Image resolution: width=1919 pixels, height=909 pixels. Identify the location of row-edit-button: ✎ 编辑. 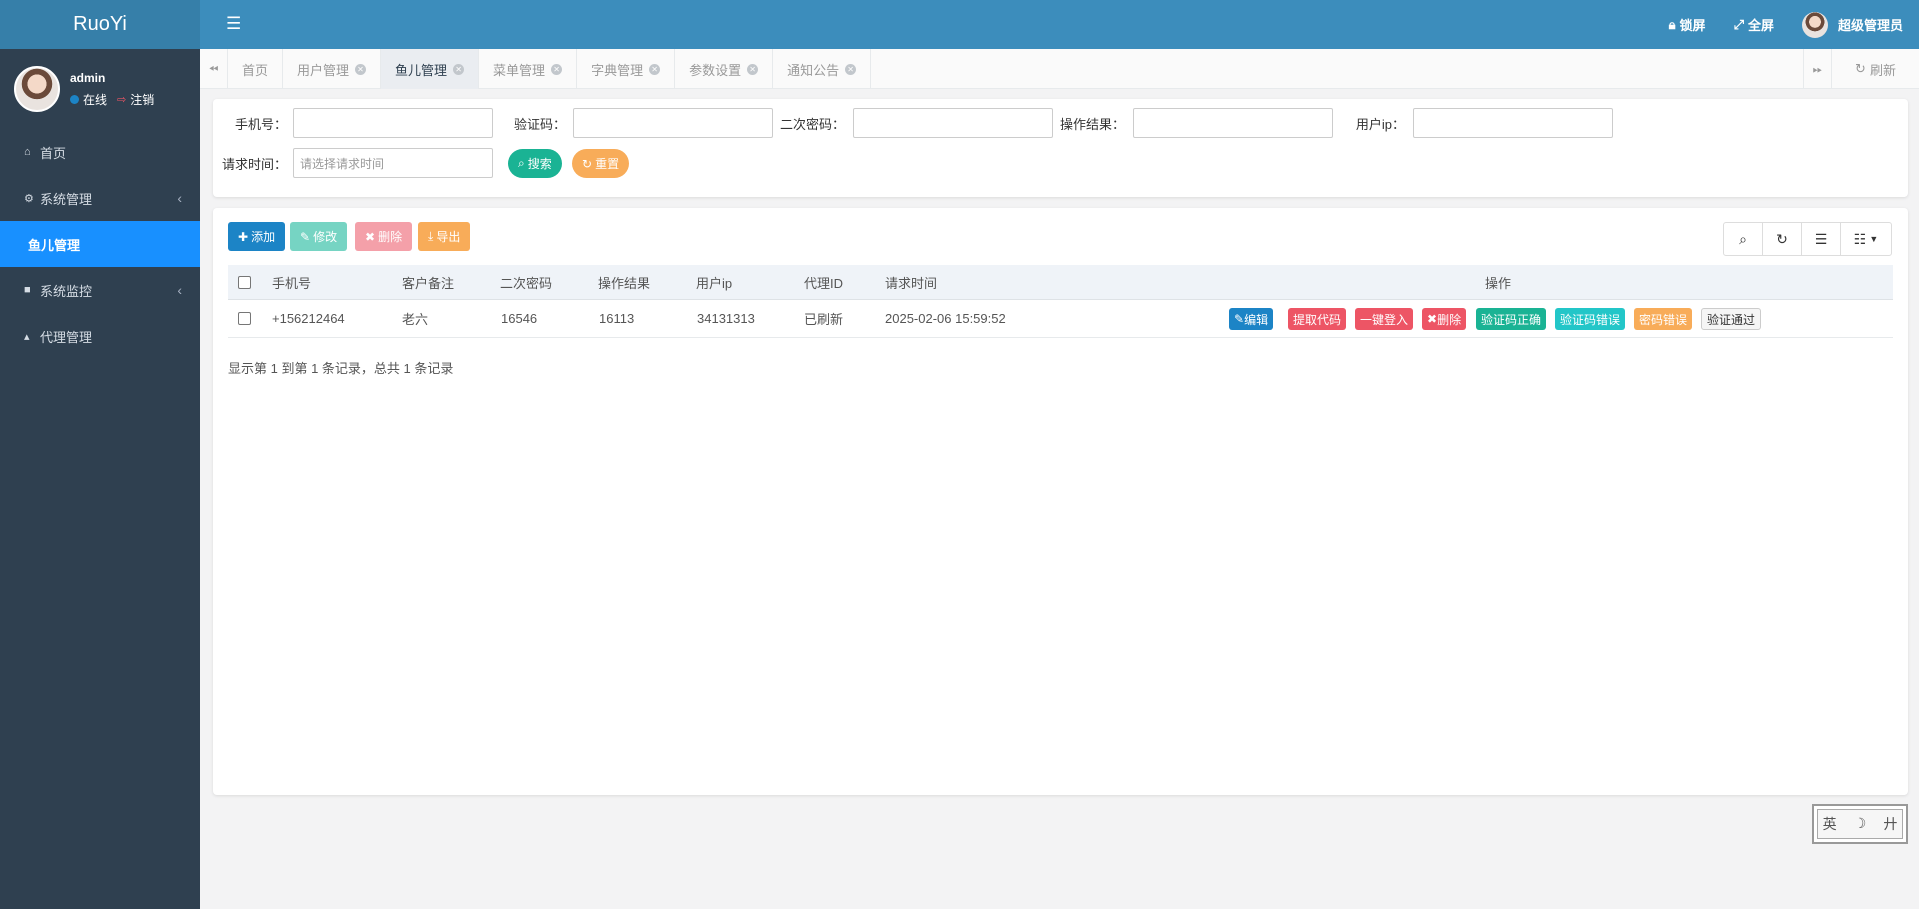
(1251, 319).